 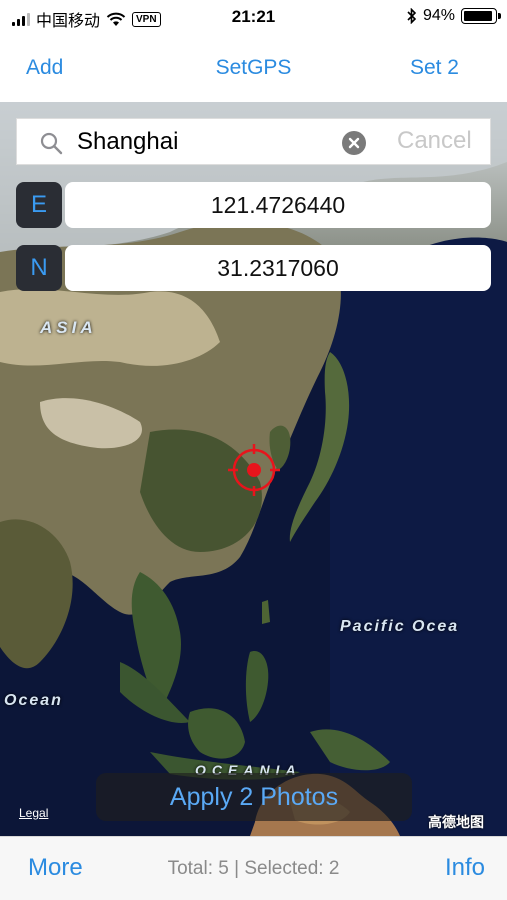 I want to click on apply-photos-button: Apply 2 Photos, so click(x=254, y=797).